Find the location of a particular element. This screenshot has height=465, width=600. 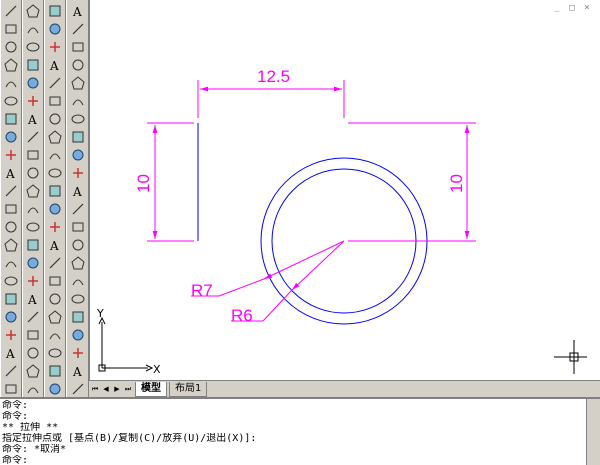

copy-icon is located at coordinates (33, 29).